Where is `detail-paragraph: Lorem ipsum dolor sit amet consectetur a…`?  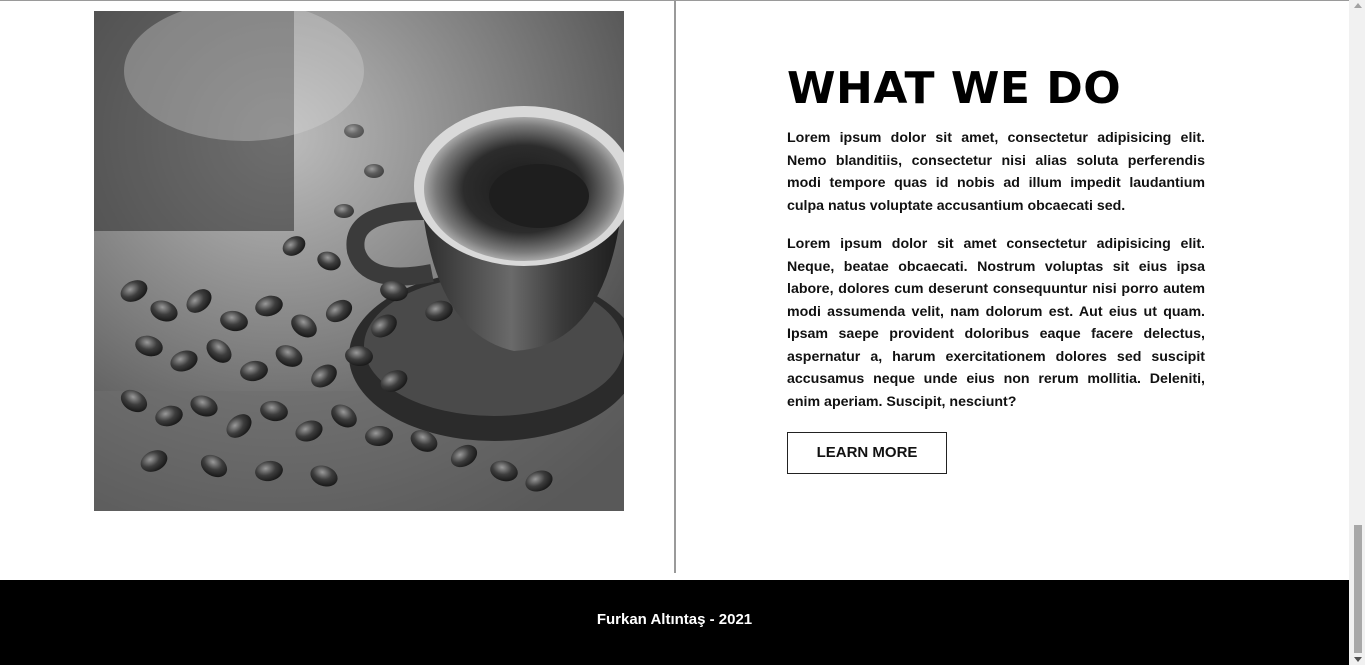
detail-paragraph: Lorem ipsum dolor sit amet consectetur a… is located at coordinates (996, 323).